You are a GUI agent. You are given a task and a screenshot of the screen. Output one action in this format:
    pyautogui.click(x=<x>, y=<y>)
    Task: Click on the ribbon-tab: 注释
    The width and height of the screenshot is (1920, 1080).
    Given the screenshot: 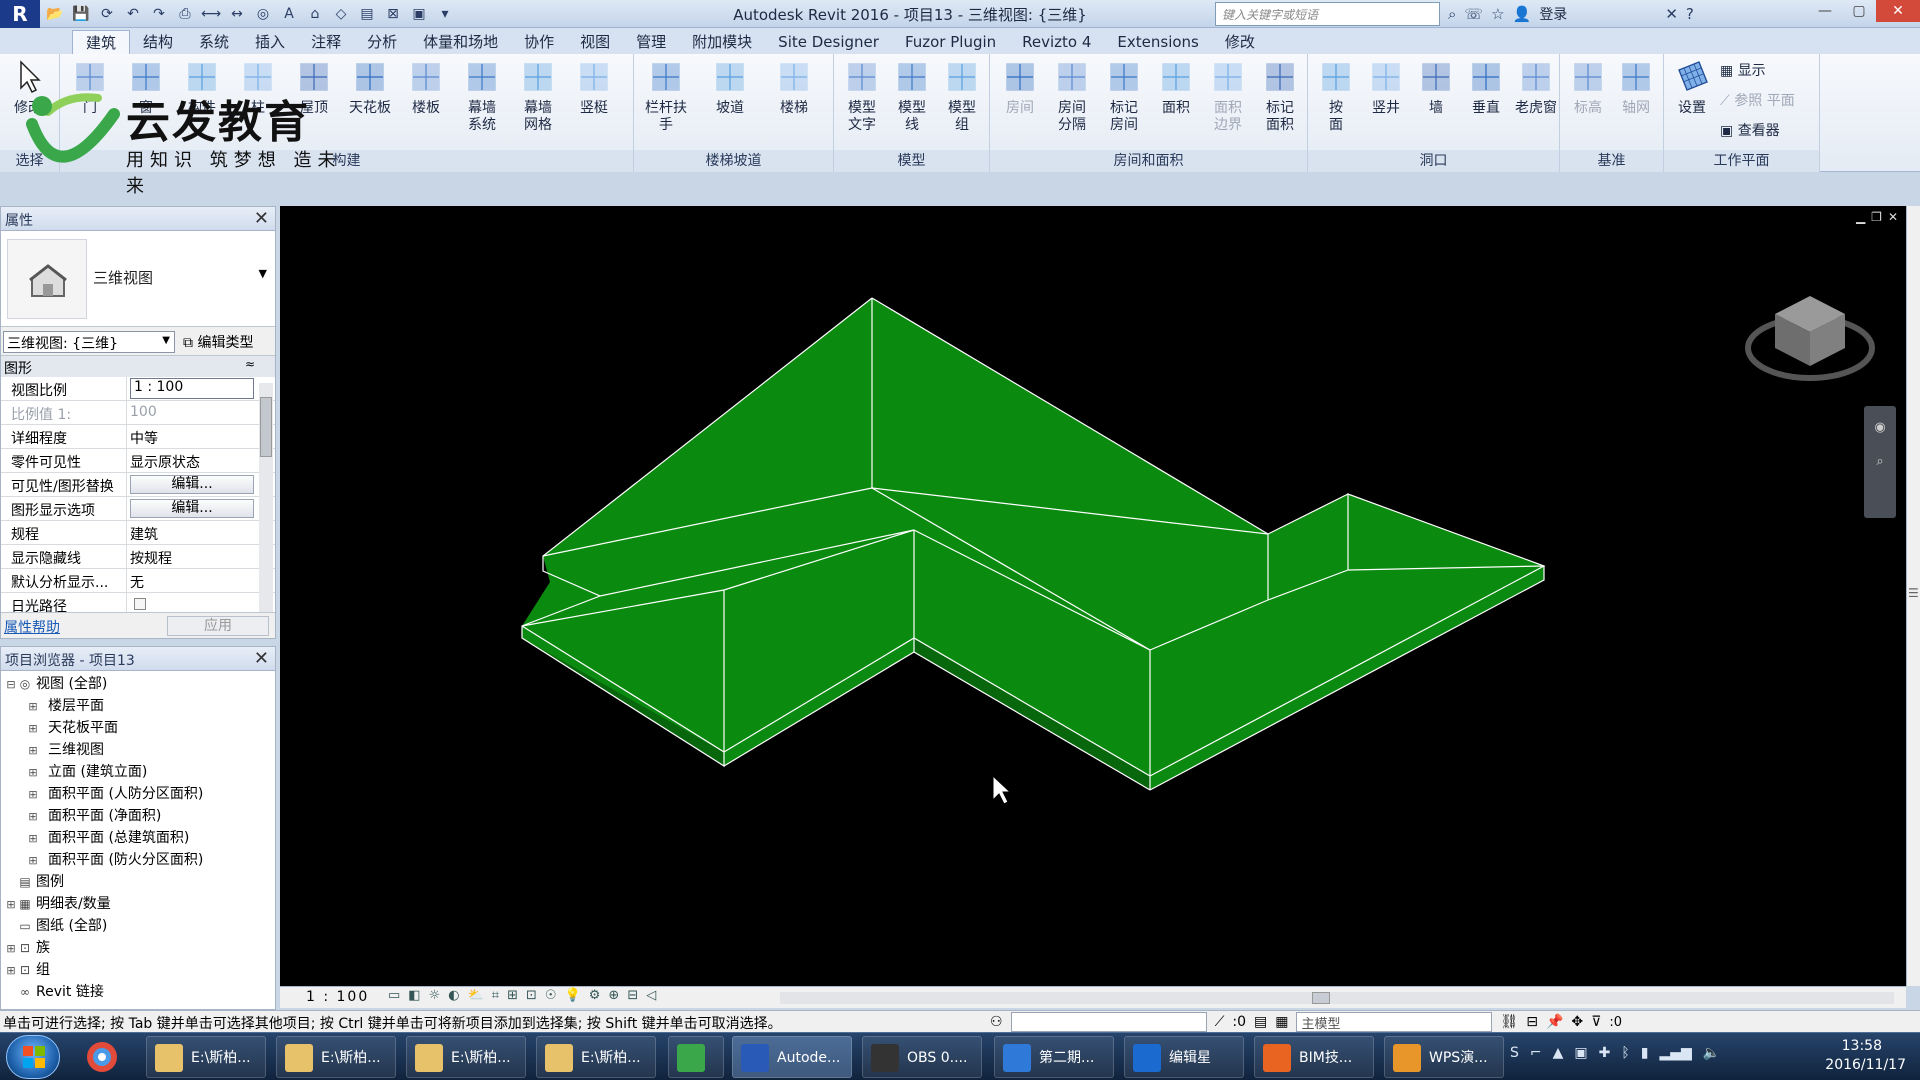 What is the action you would take?
    pyautogui.click(x=326, y=42)
    